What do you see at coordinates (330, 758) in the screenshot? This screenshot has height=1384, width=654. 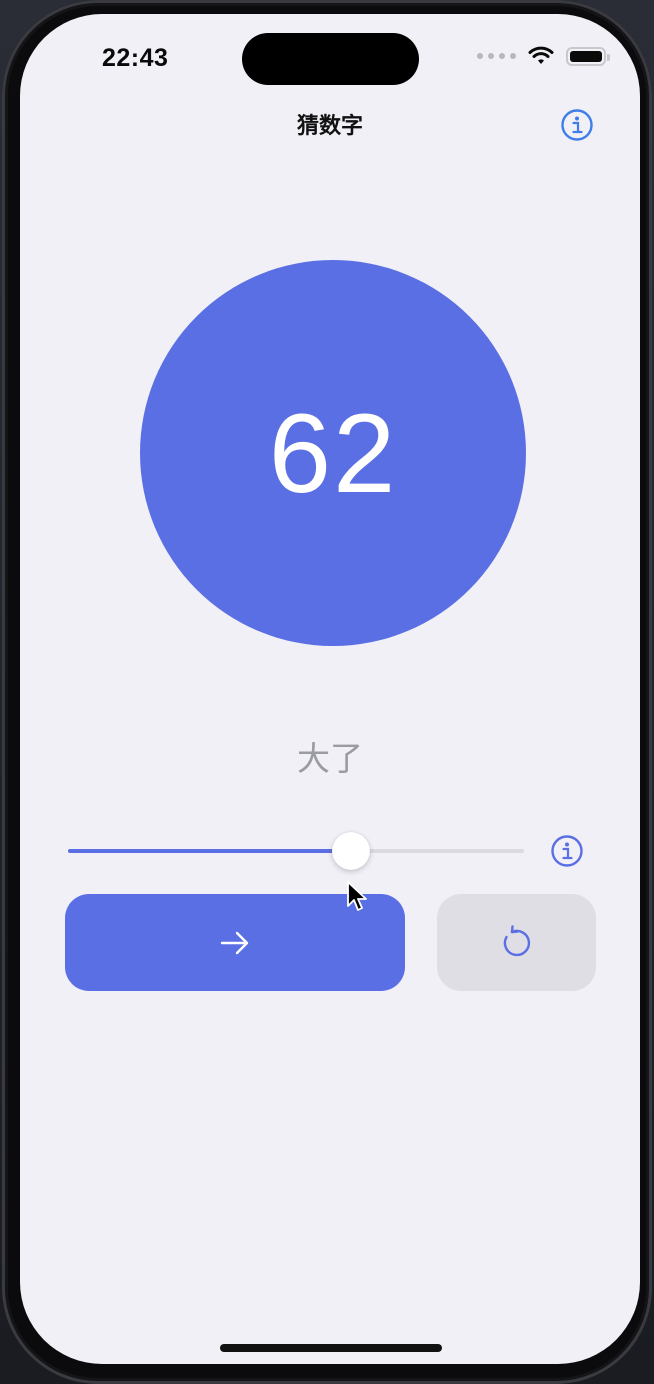 I see `hint-text: 大了` at bounding box center [330, 758].